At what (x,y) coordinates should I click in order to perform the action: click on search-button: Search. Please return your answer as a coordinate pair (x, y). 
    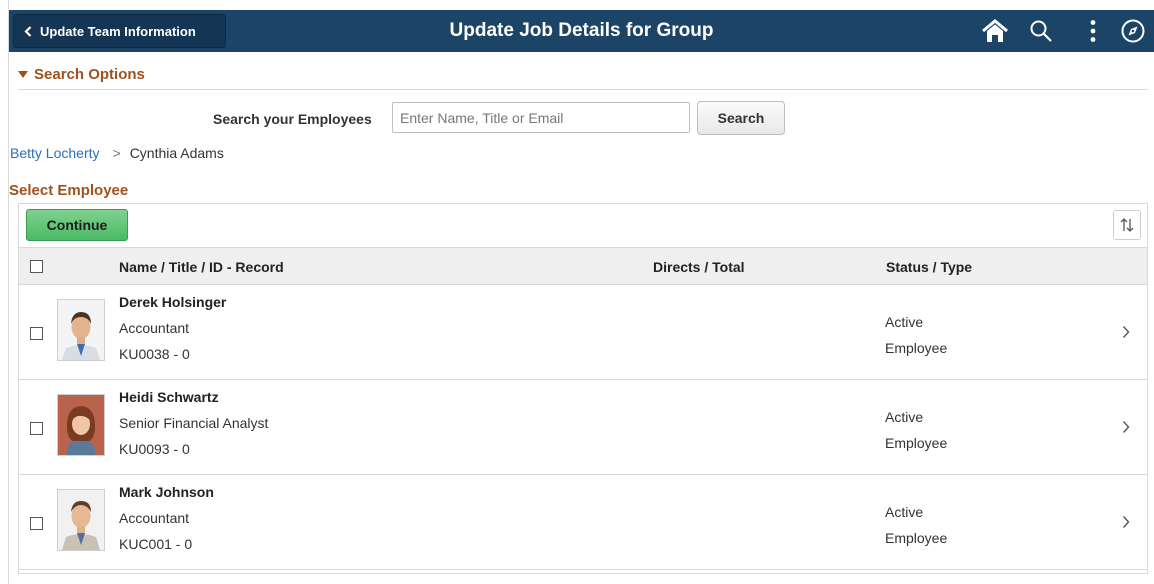
    Looking at the image, I should click on (741, 118).